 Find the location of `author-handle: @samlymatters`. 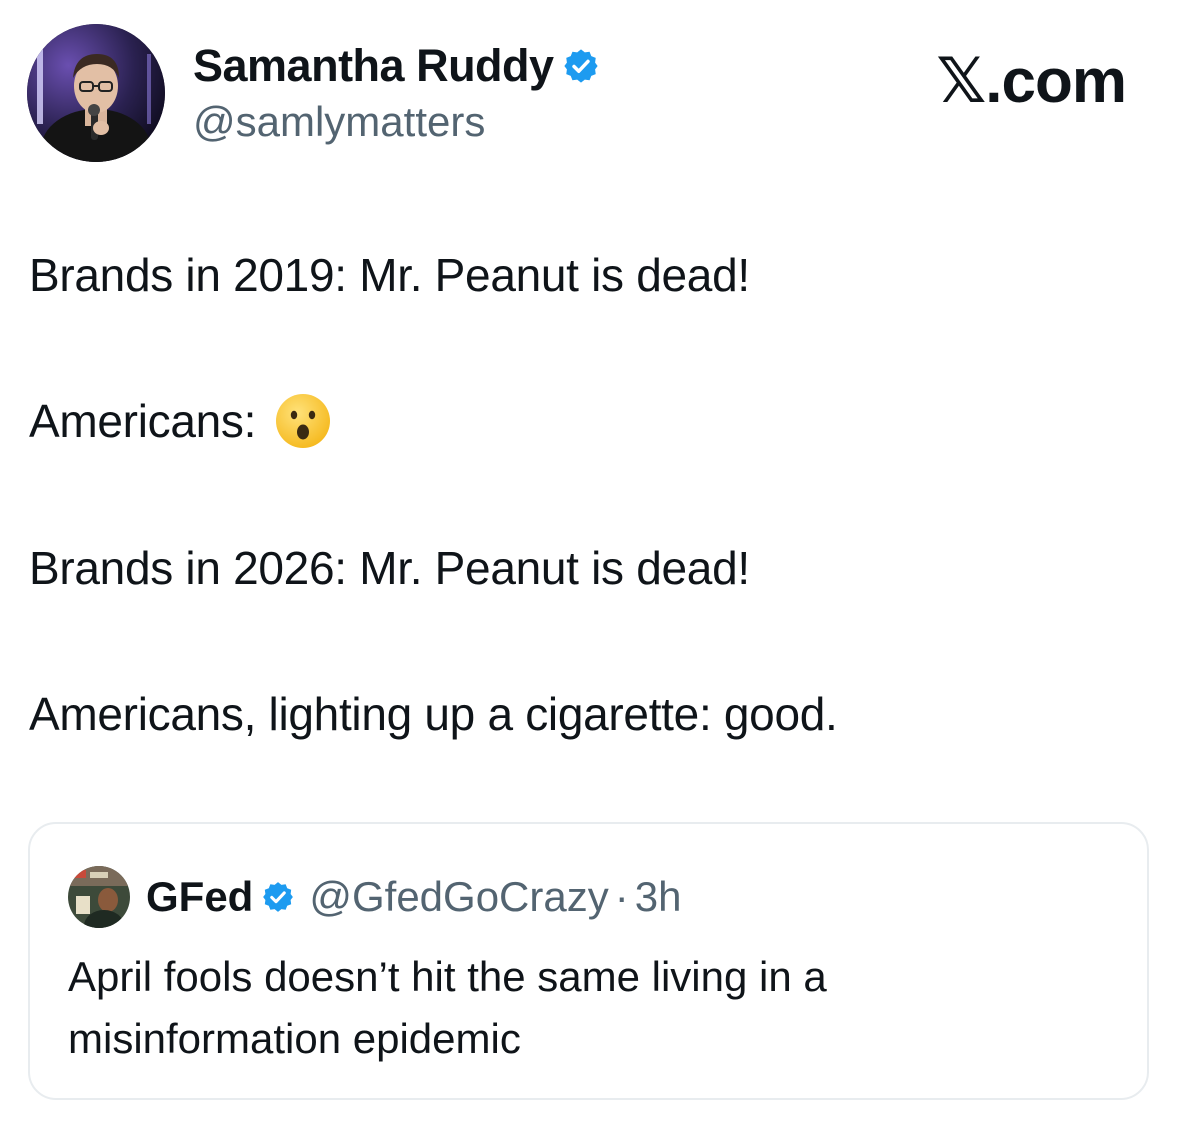

author-handle: @samlymatters is located at coordinates (339, 122).